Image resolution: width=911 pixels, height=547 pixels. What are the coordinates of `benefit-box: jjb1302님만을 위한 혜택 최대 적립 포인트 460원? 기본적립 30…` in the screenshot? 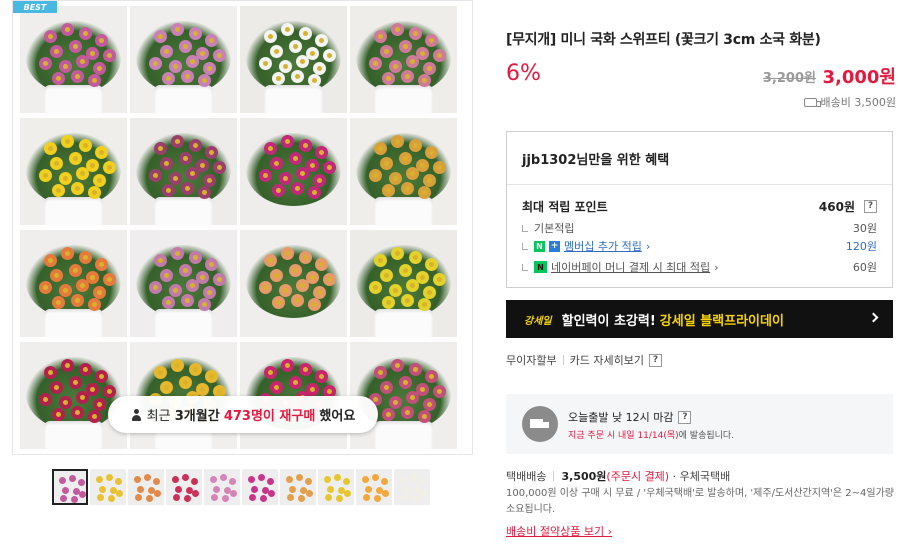 It's located at (699, 209).